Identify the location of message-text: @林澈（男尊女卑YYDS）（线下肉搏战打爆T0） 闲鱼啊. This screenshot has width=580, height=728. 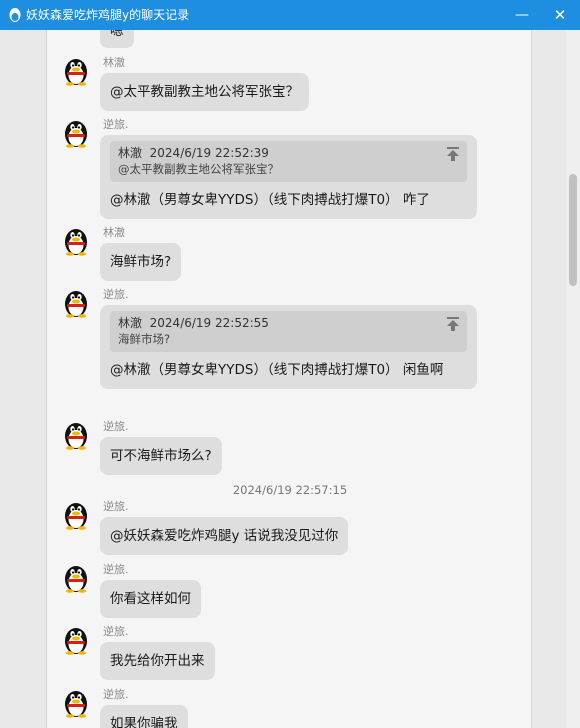
(277, 370).